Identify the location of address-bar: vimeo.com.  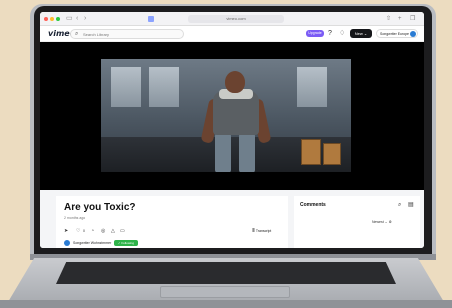
(236, 19).